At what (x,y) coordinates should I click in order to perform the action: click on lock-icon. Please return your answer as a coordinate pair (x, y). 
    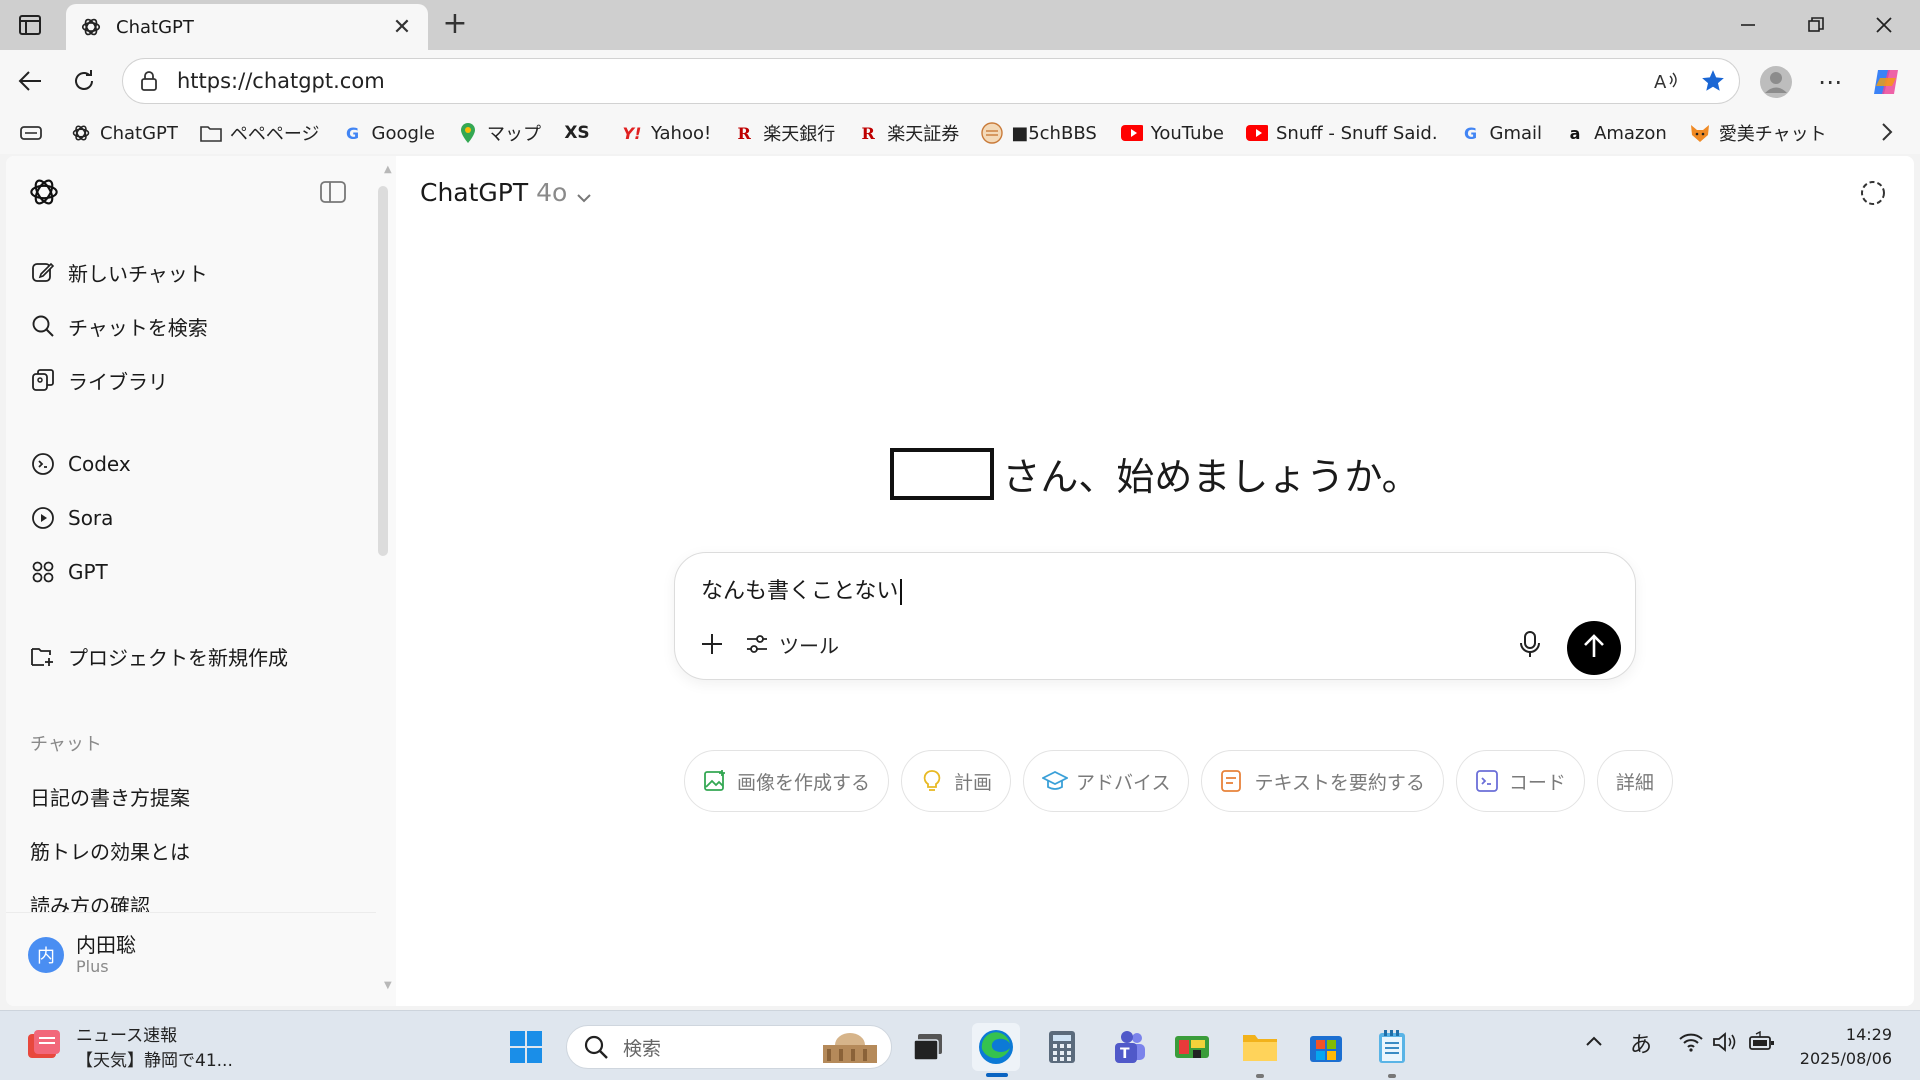
    Looking at the image, I should click on (149, 81).